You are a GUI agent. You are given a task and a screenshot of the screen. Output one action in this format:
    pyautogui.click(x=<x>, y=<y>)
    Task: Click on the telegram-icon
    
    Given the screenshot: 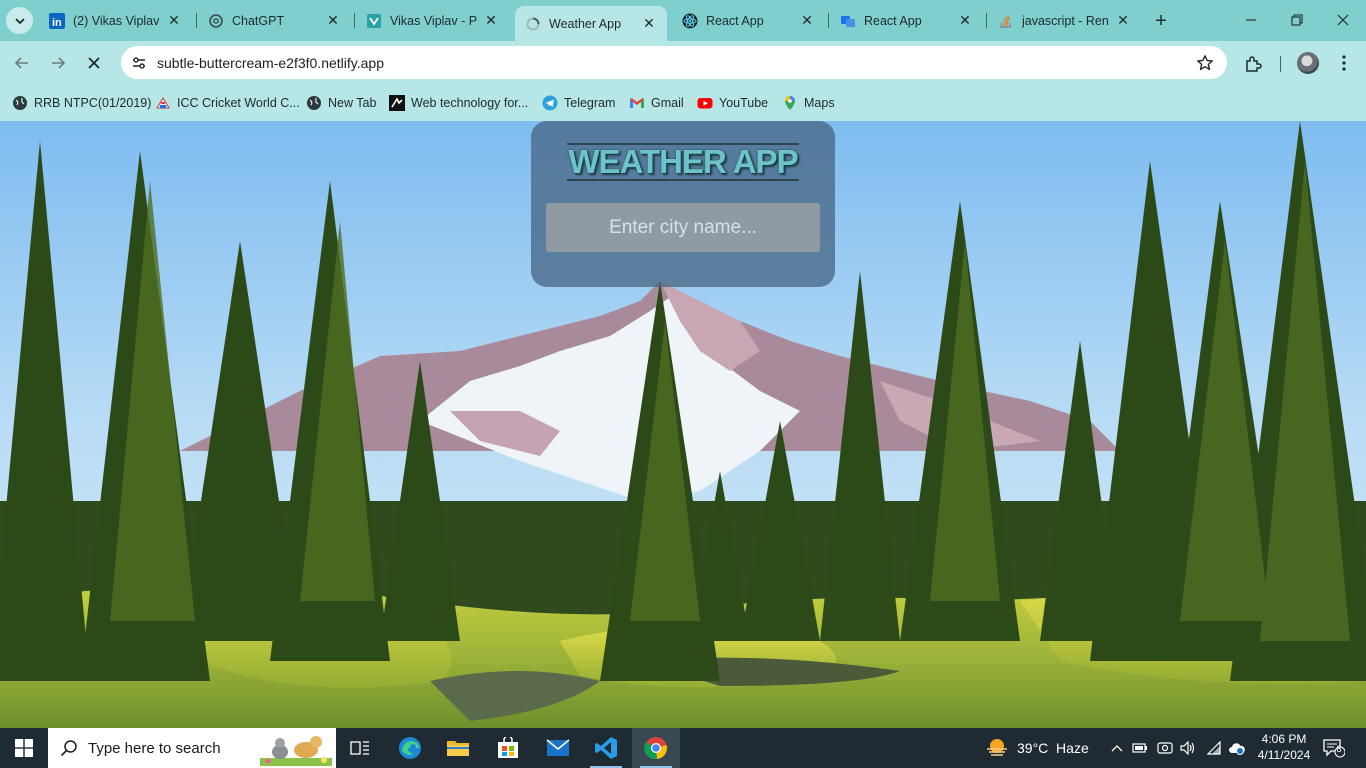 What is the action you would take?
    pyautogui.click(x=550, y=103)
    